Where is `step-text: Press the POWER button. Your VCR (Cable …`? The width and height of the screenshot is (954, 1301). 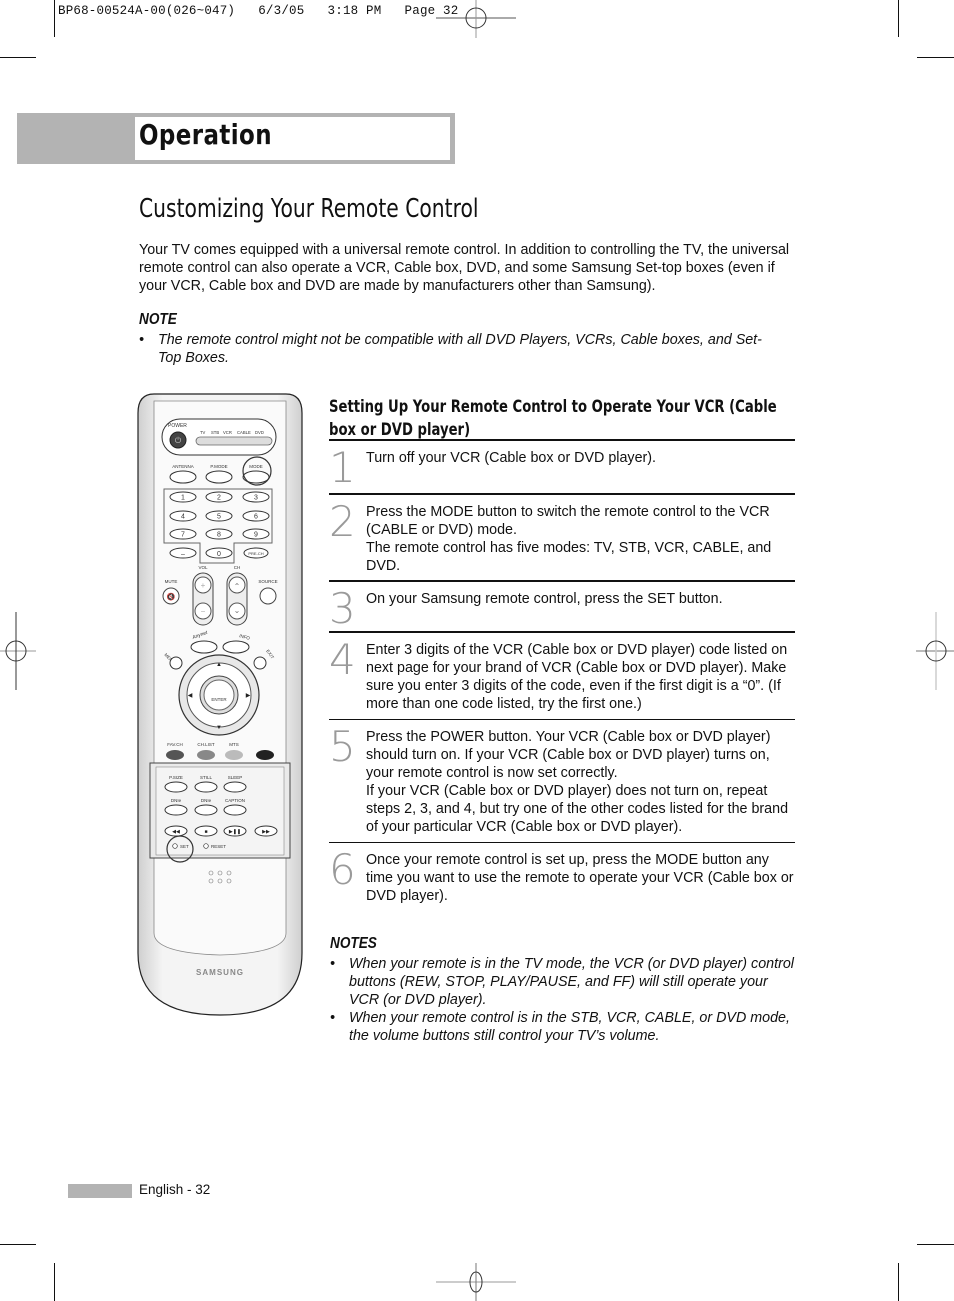
step-text: Press the POWER button. Your VCR (Cable … is located at coordinates (577, 782).